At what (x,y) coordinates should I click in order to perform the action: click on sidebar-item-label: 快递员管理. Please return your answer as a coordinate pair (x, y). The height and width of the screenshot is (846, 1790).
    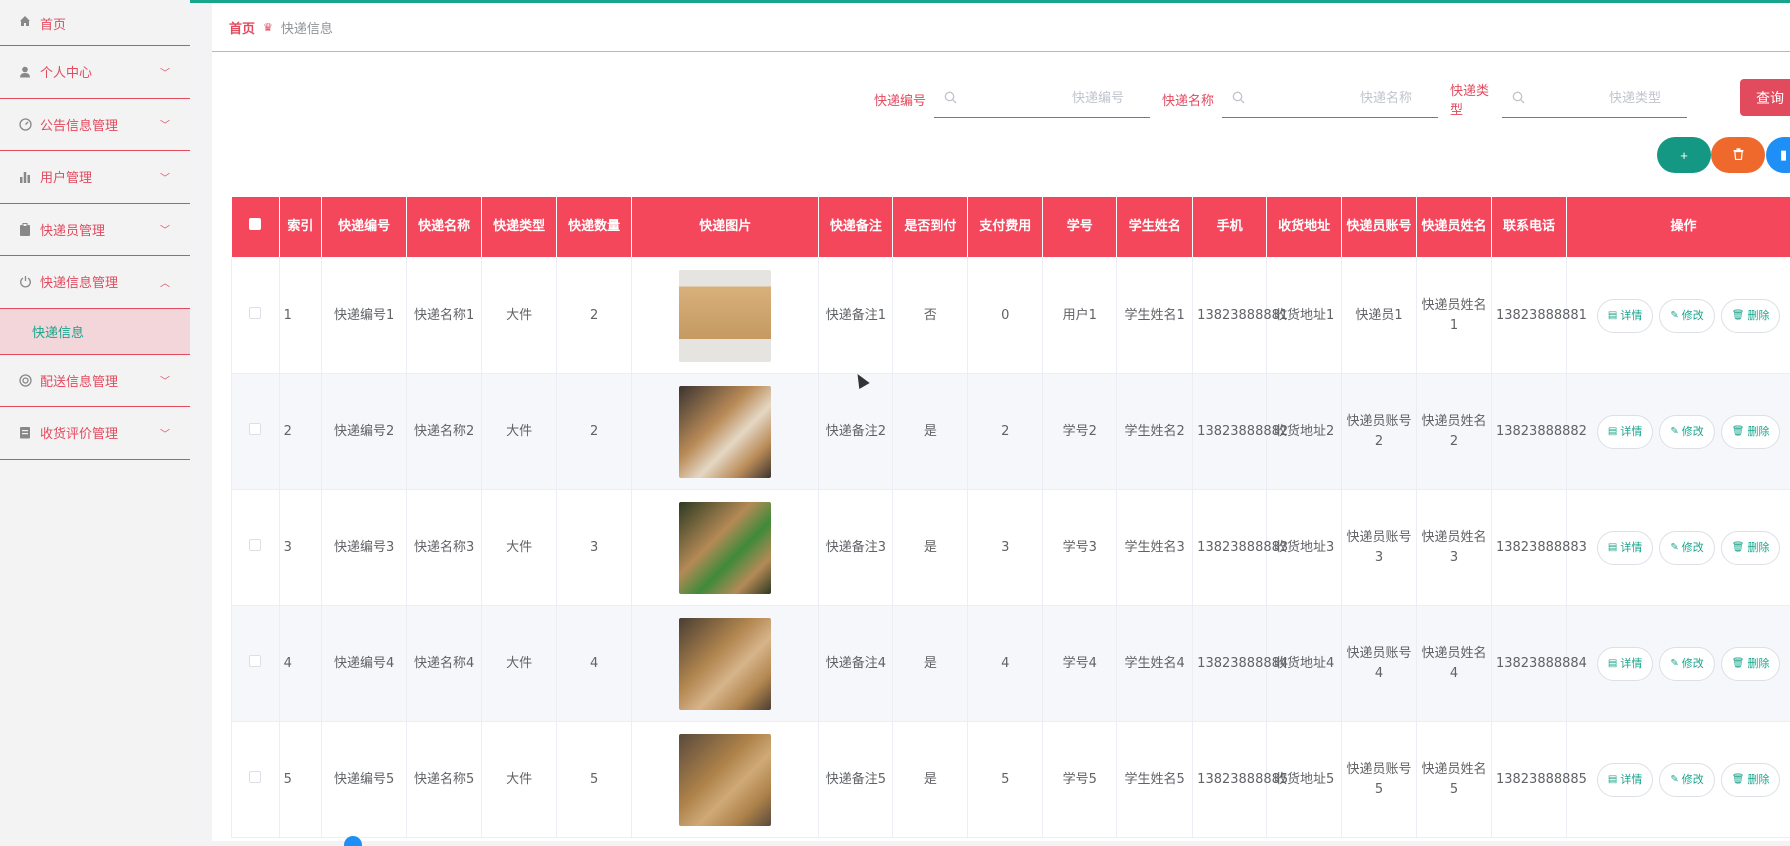
    Looking at the image, I should click on (72, 229).